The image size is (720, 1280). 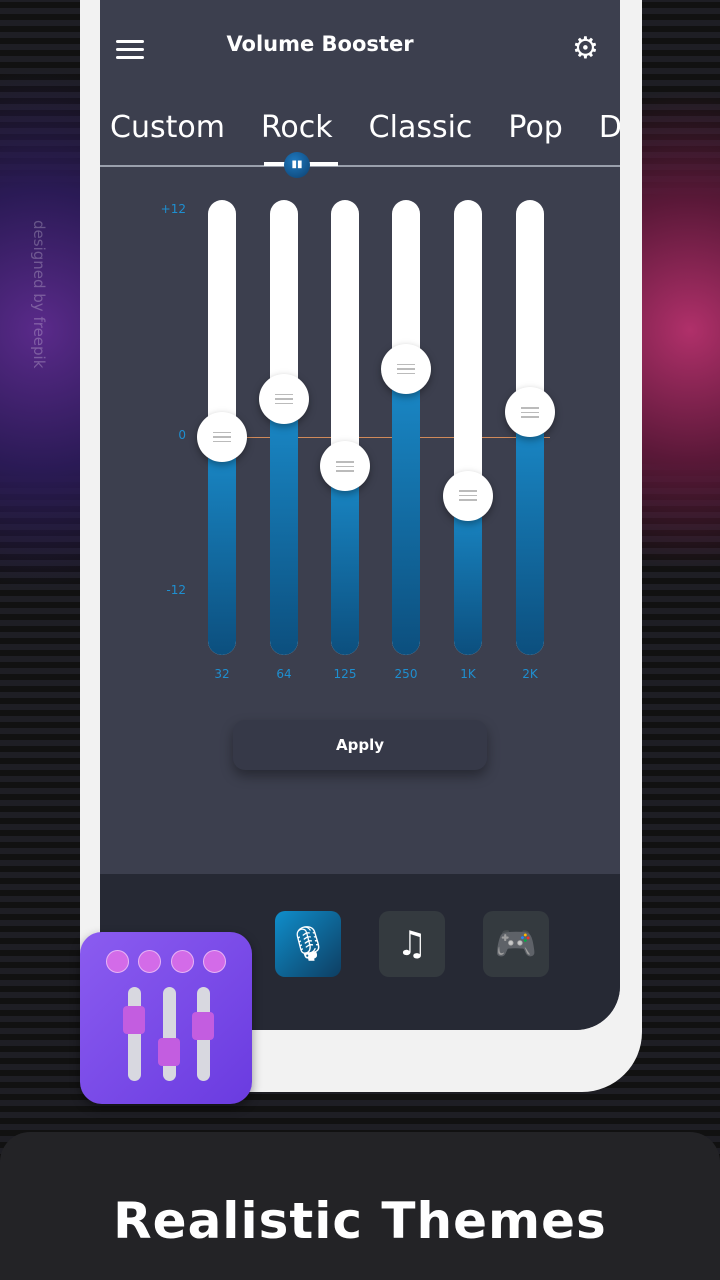 I want to click on band-label: 32, so click(x=222, y=674).